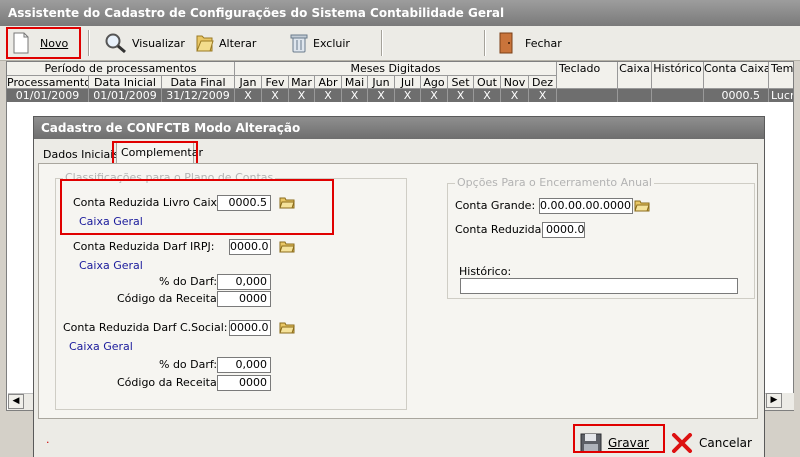 Image resolution: width=800 pixels, height=457 pixels. Describe the element at coordinates (554, 182) in the screenshot. I see `encerramento-legend: Opções Para o Encerramento Anual` at that location.